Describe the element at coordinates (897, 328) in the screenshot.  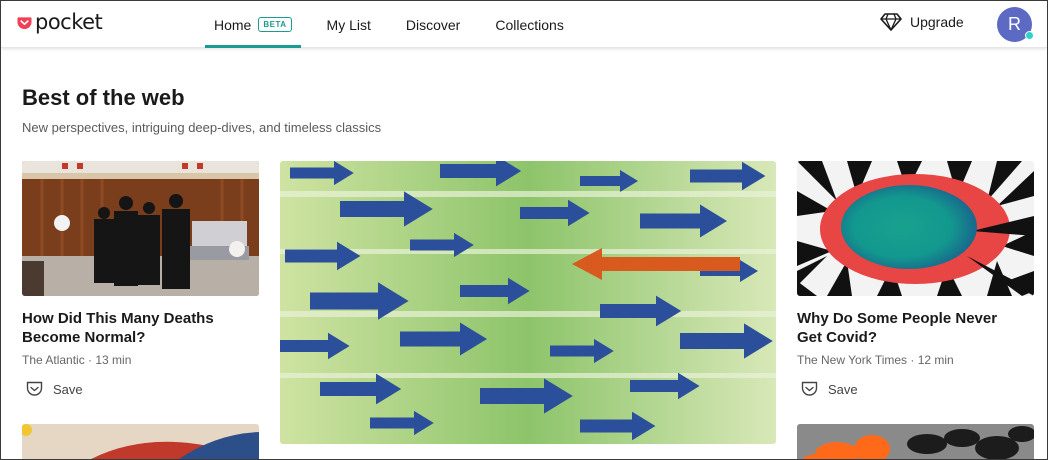
I see `card-title-2: Why Do Some People Never Get Covid?` at that location.